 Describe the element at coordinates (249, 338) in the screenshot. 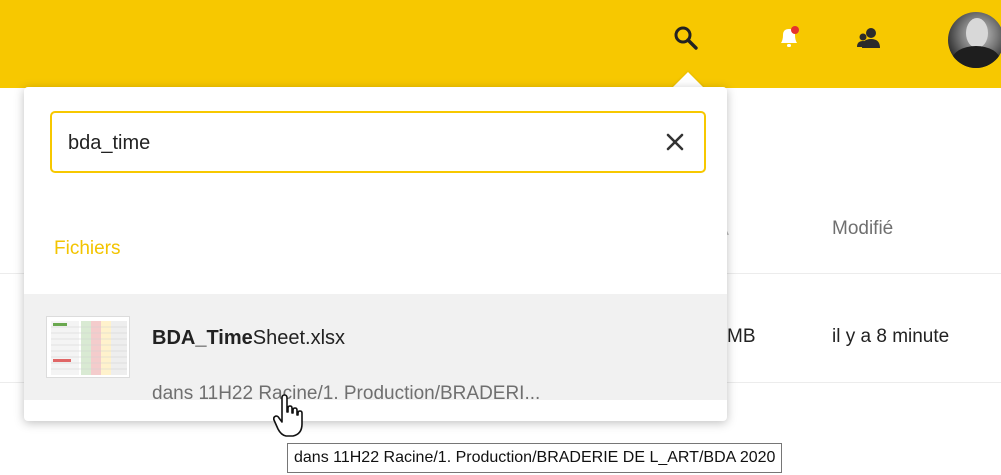

I see `result-file-name: BDA_TimeSheet.xlsx` at that location.